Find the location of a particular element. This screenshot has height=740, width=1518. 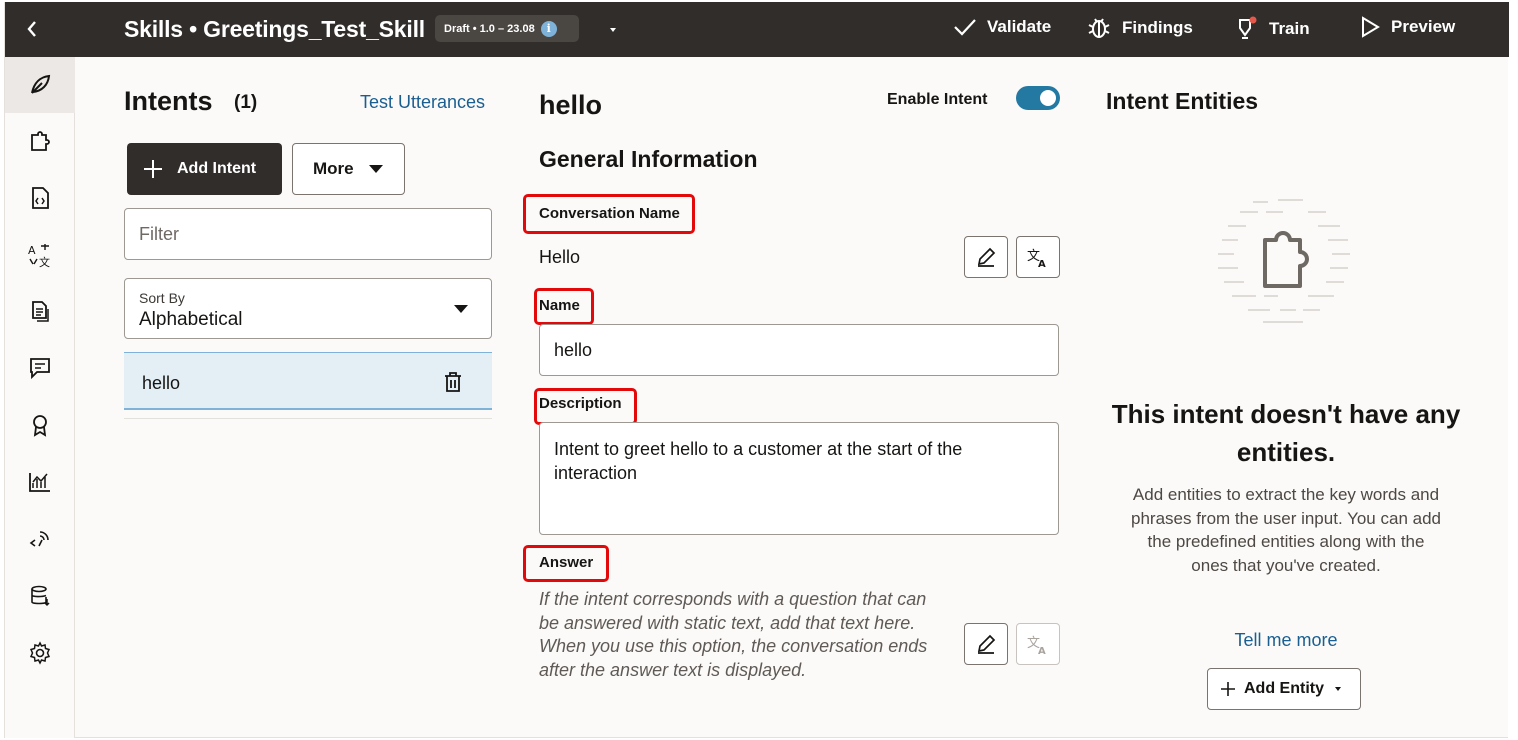

chevron-left-icon is located at coordinates (31, 29).